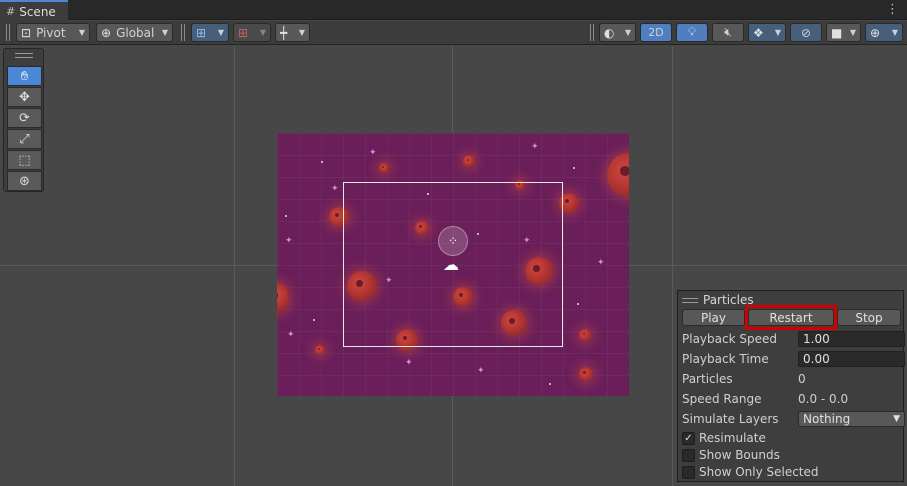 This screenshot has height=486, width=907. What do you see at coordinates (37, 11) in the screenshot?
I see `tab-scene-label: Scene` at bounding box center [37, 11].